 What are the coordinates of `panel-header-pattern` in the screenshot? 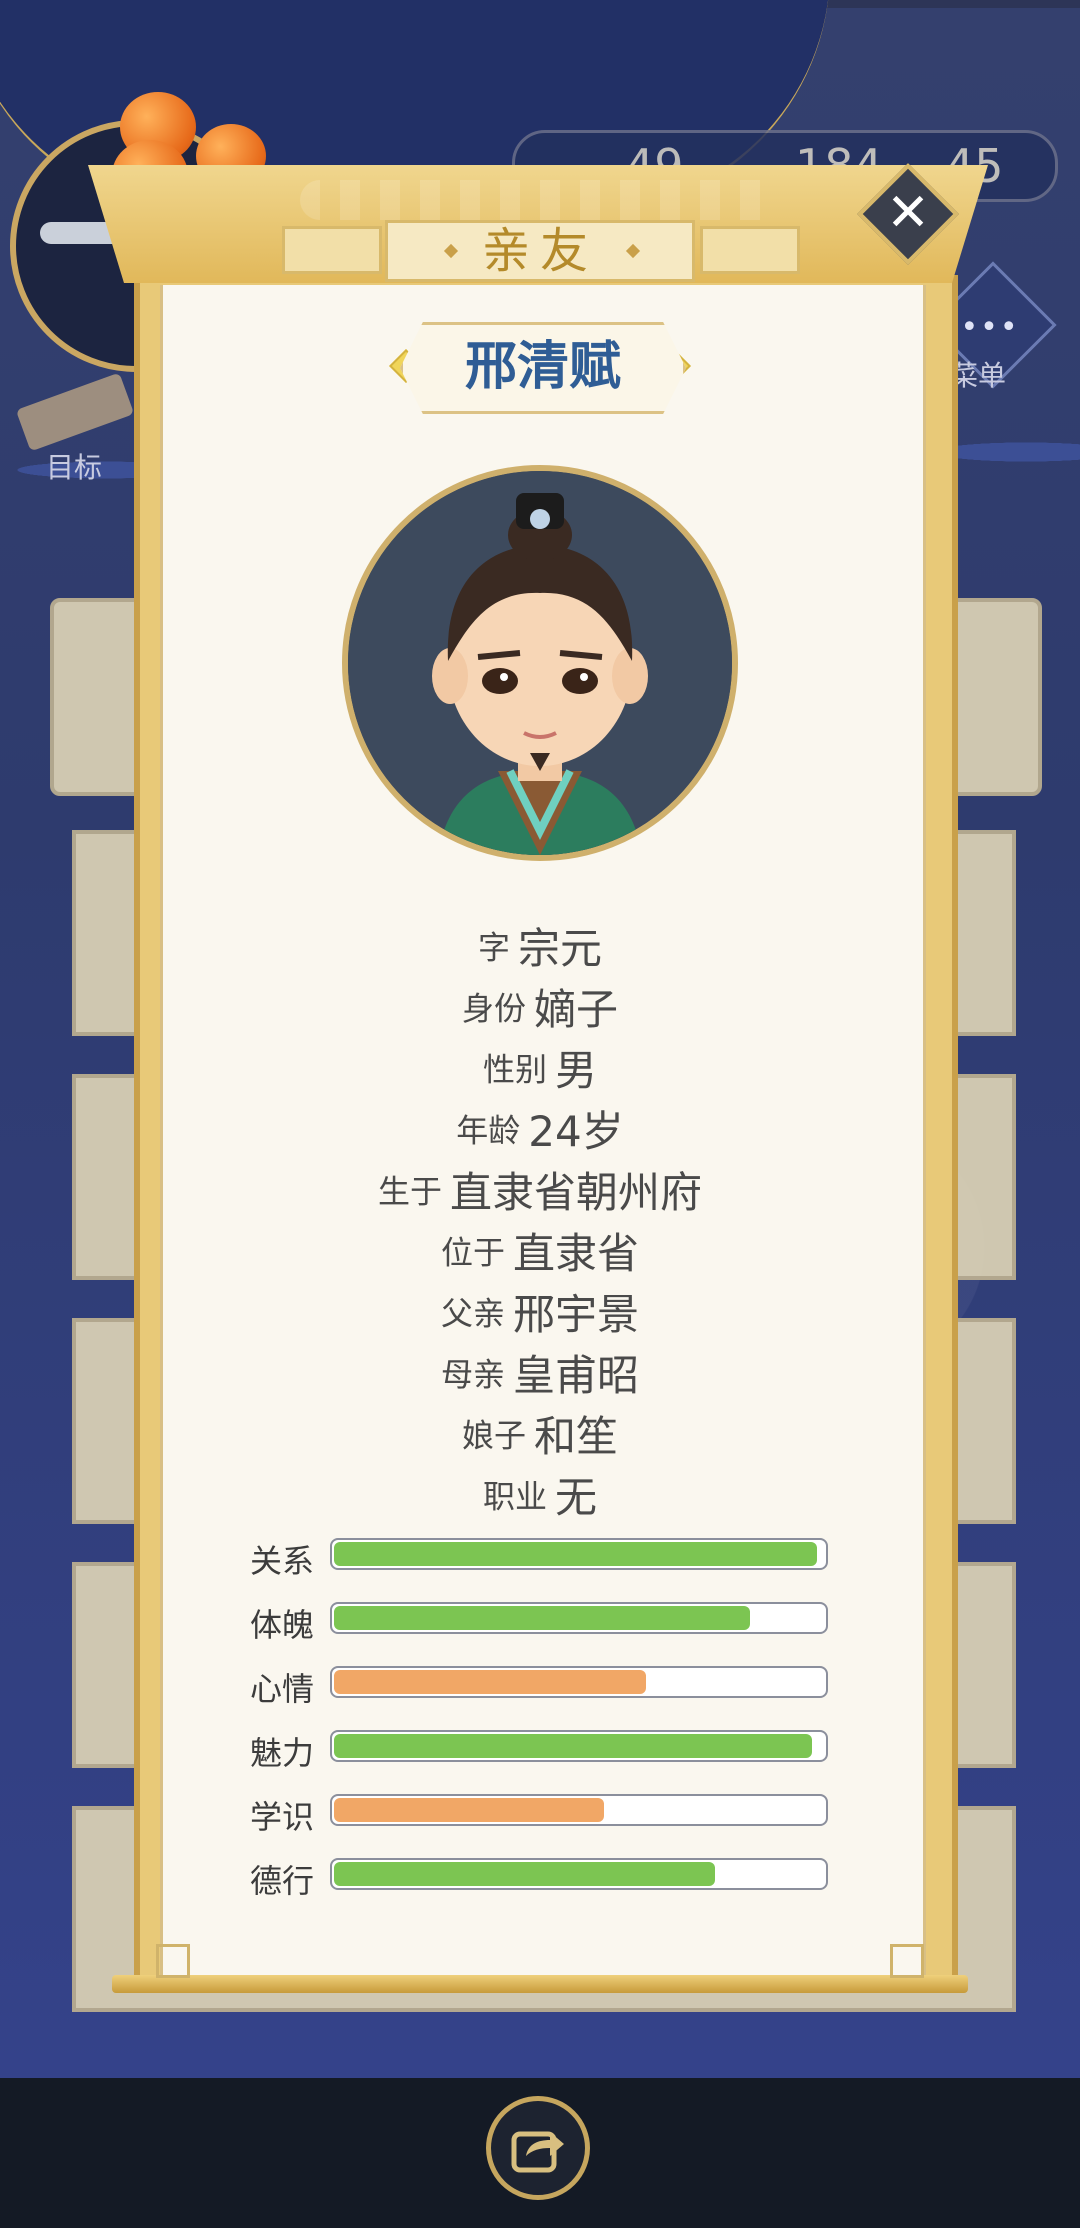 It's located at (540, 200).